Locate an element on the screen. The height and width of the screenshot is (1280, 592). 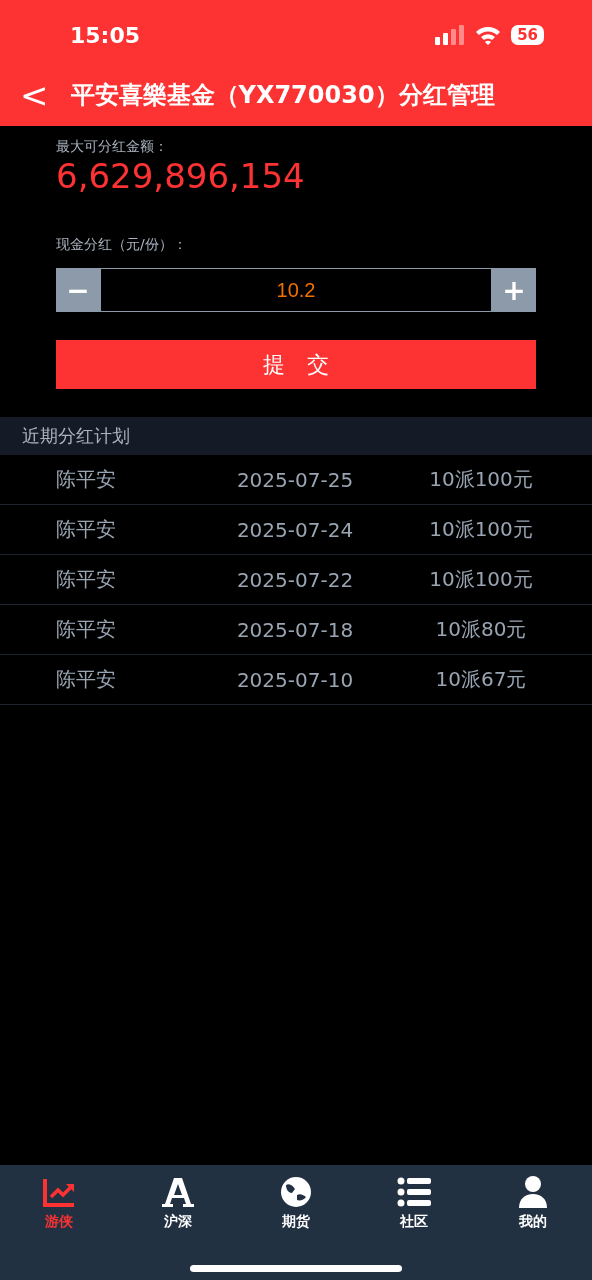
dividend-input: 10.2 is located at coordinates (296, 290).